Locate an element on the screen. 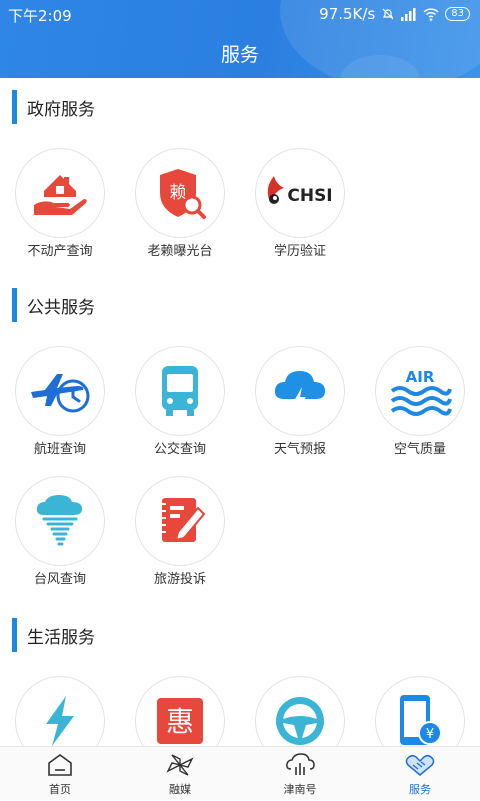 The width and height of the screenshot is (480, 801). handshake-icon is located at coordinates (420, 765).